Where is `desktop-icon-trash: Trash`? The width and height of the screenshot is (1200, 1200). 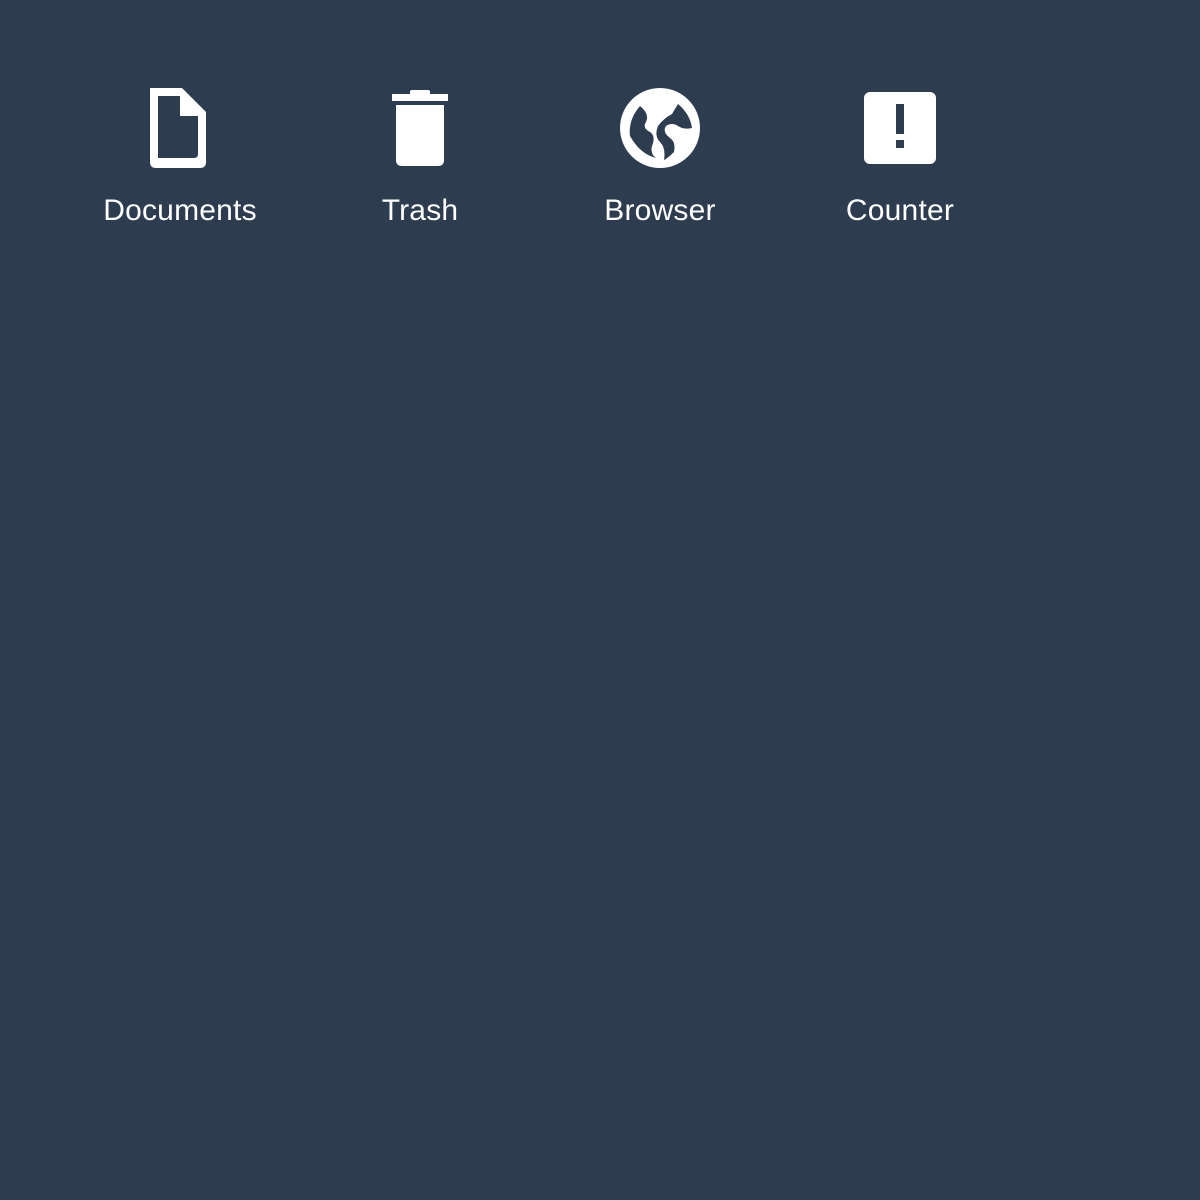
desktop-icon-trash: Trash is located at coordinates (420, 164).